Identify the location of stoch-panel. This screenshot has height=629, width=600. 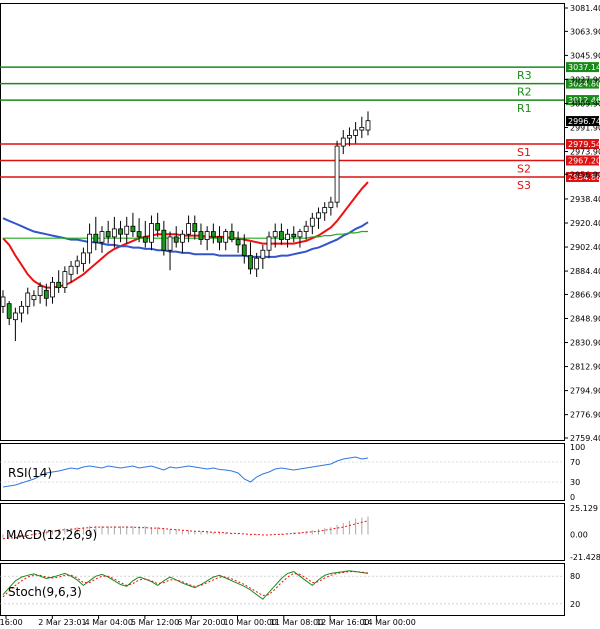
(282, 589).